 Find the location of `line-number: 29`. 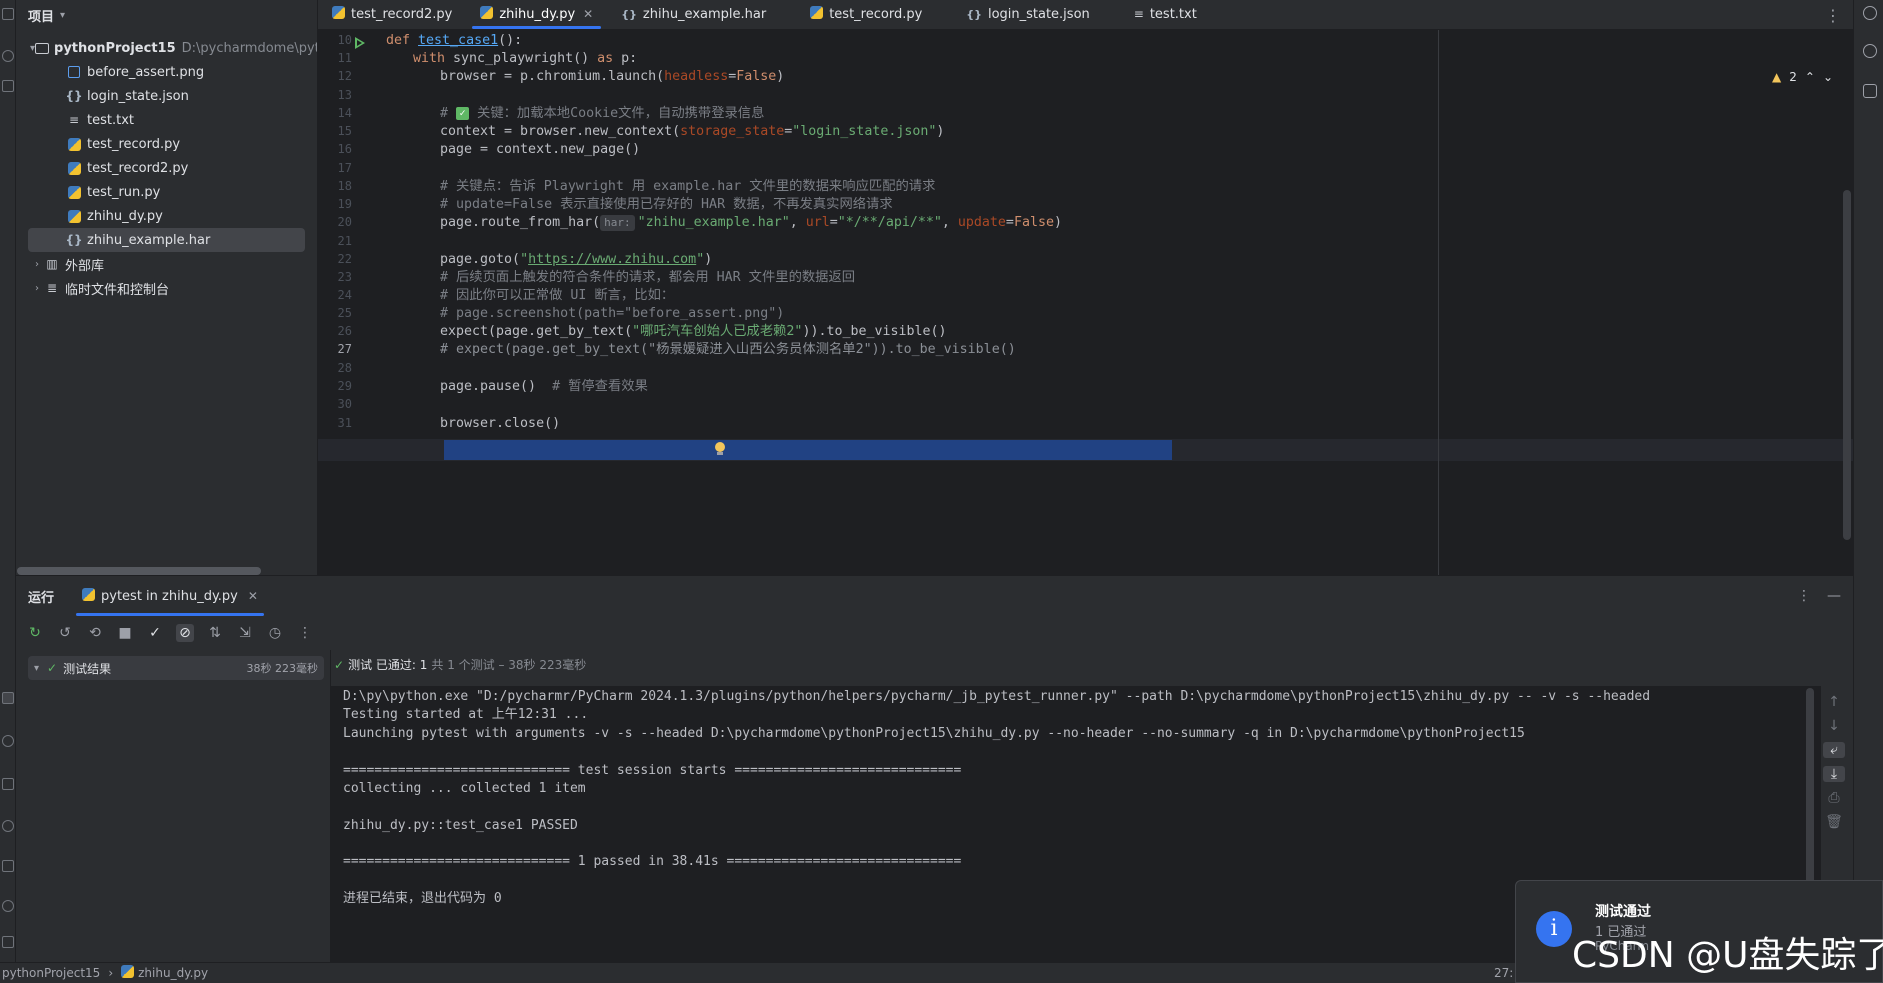

line-number: 29 is located at coordinates (335, 386).